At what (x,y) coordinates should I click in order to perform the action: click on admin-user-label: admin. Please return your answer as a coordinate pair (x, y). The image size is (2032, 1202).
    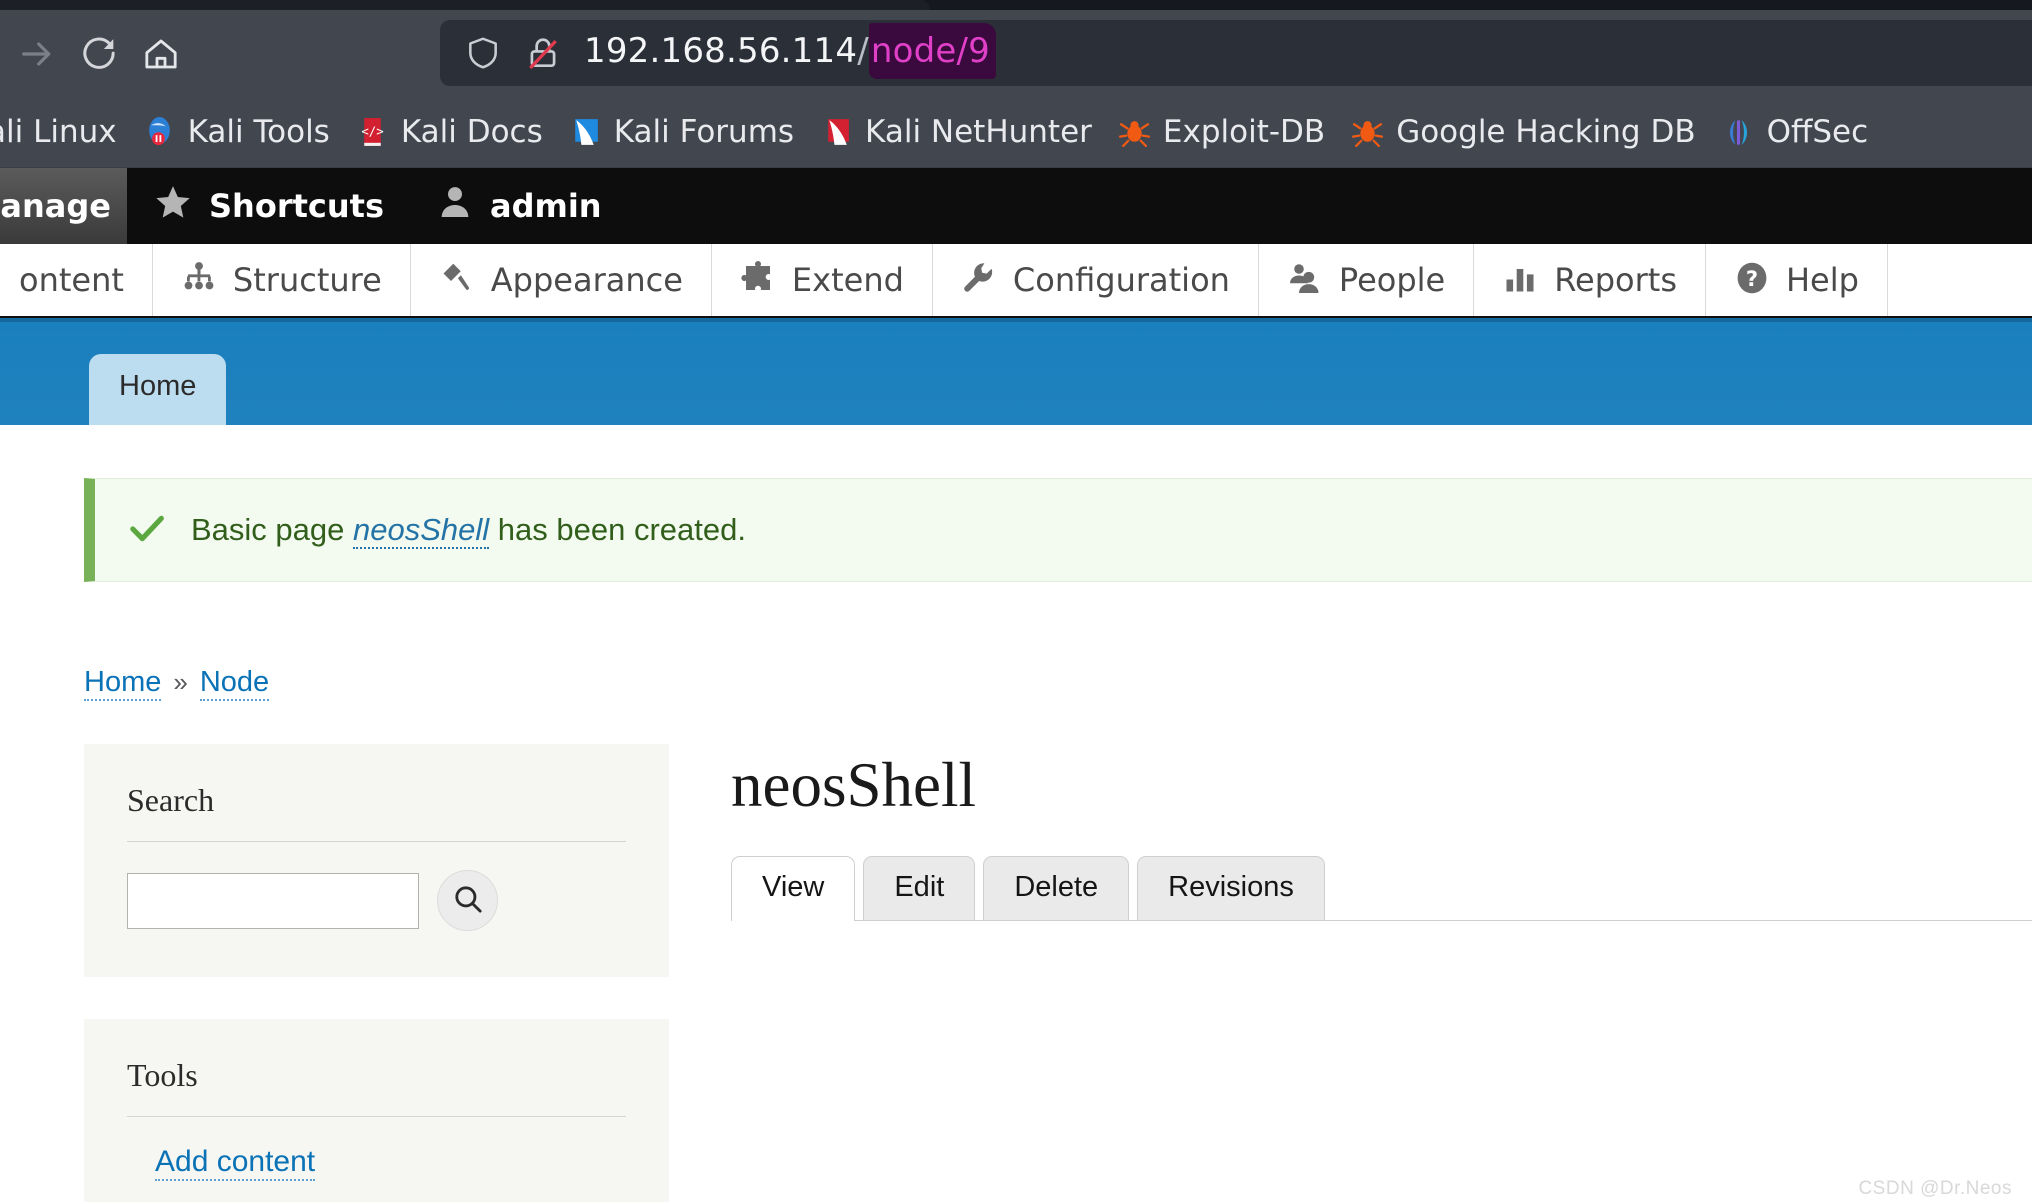
    Looking at the image, I should click on (545, 206).